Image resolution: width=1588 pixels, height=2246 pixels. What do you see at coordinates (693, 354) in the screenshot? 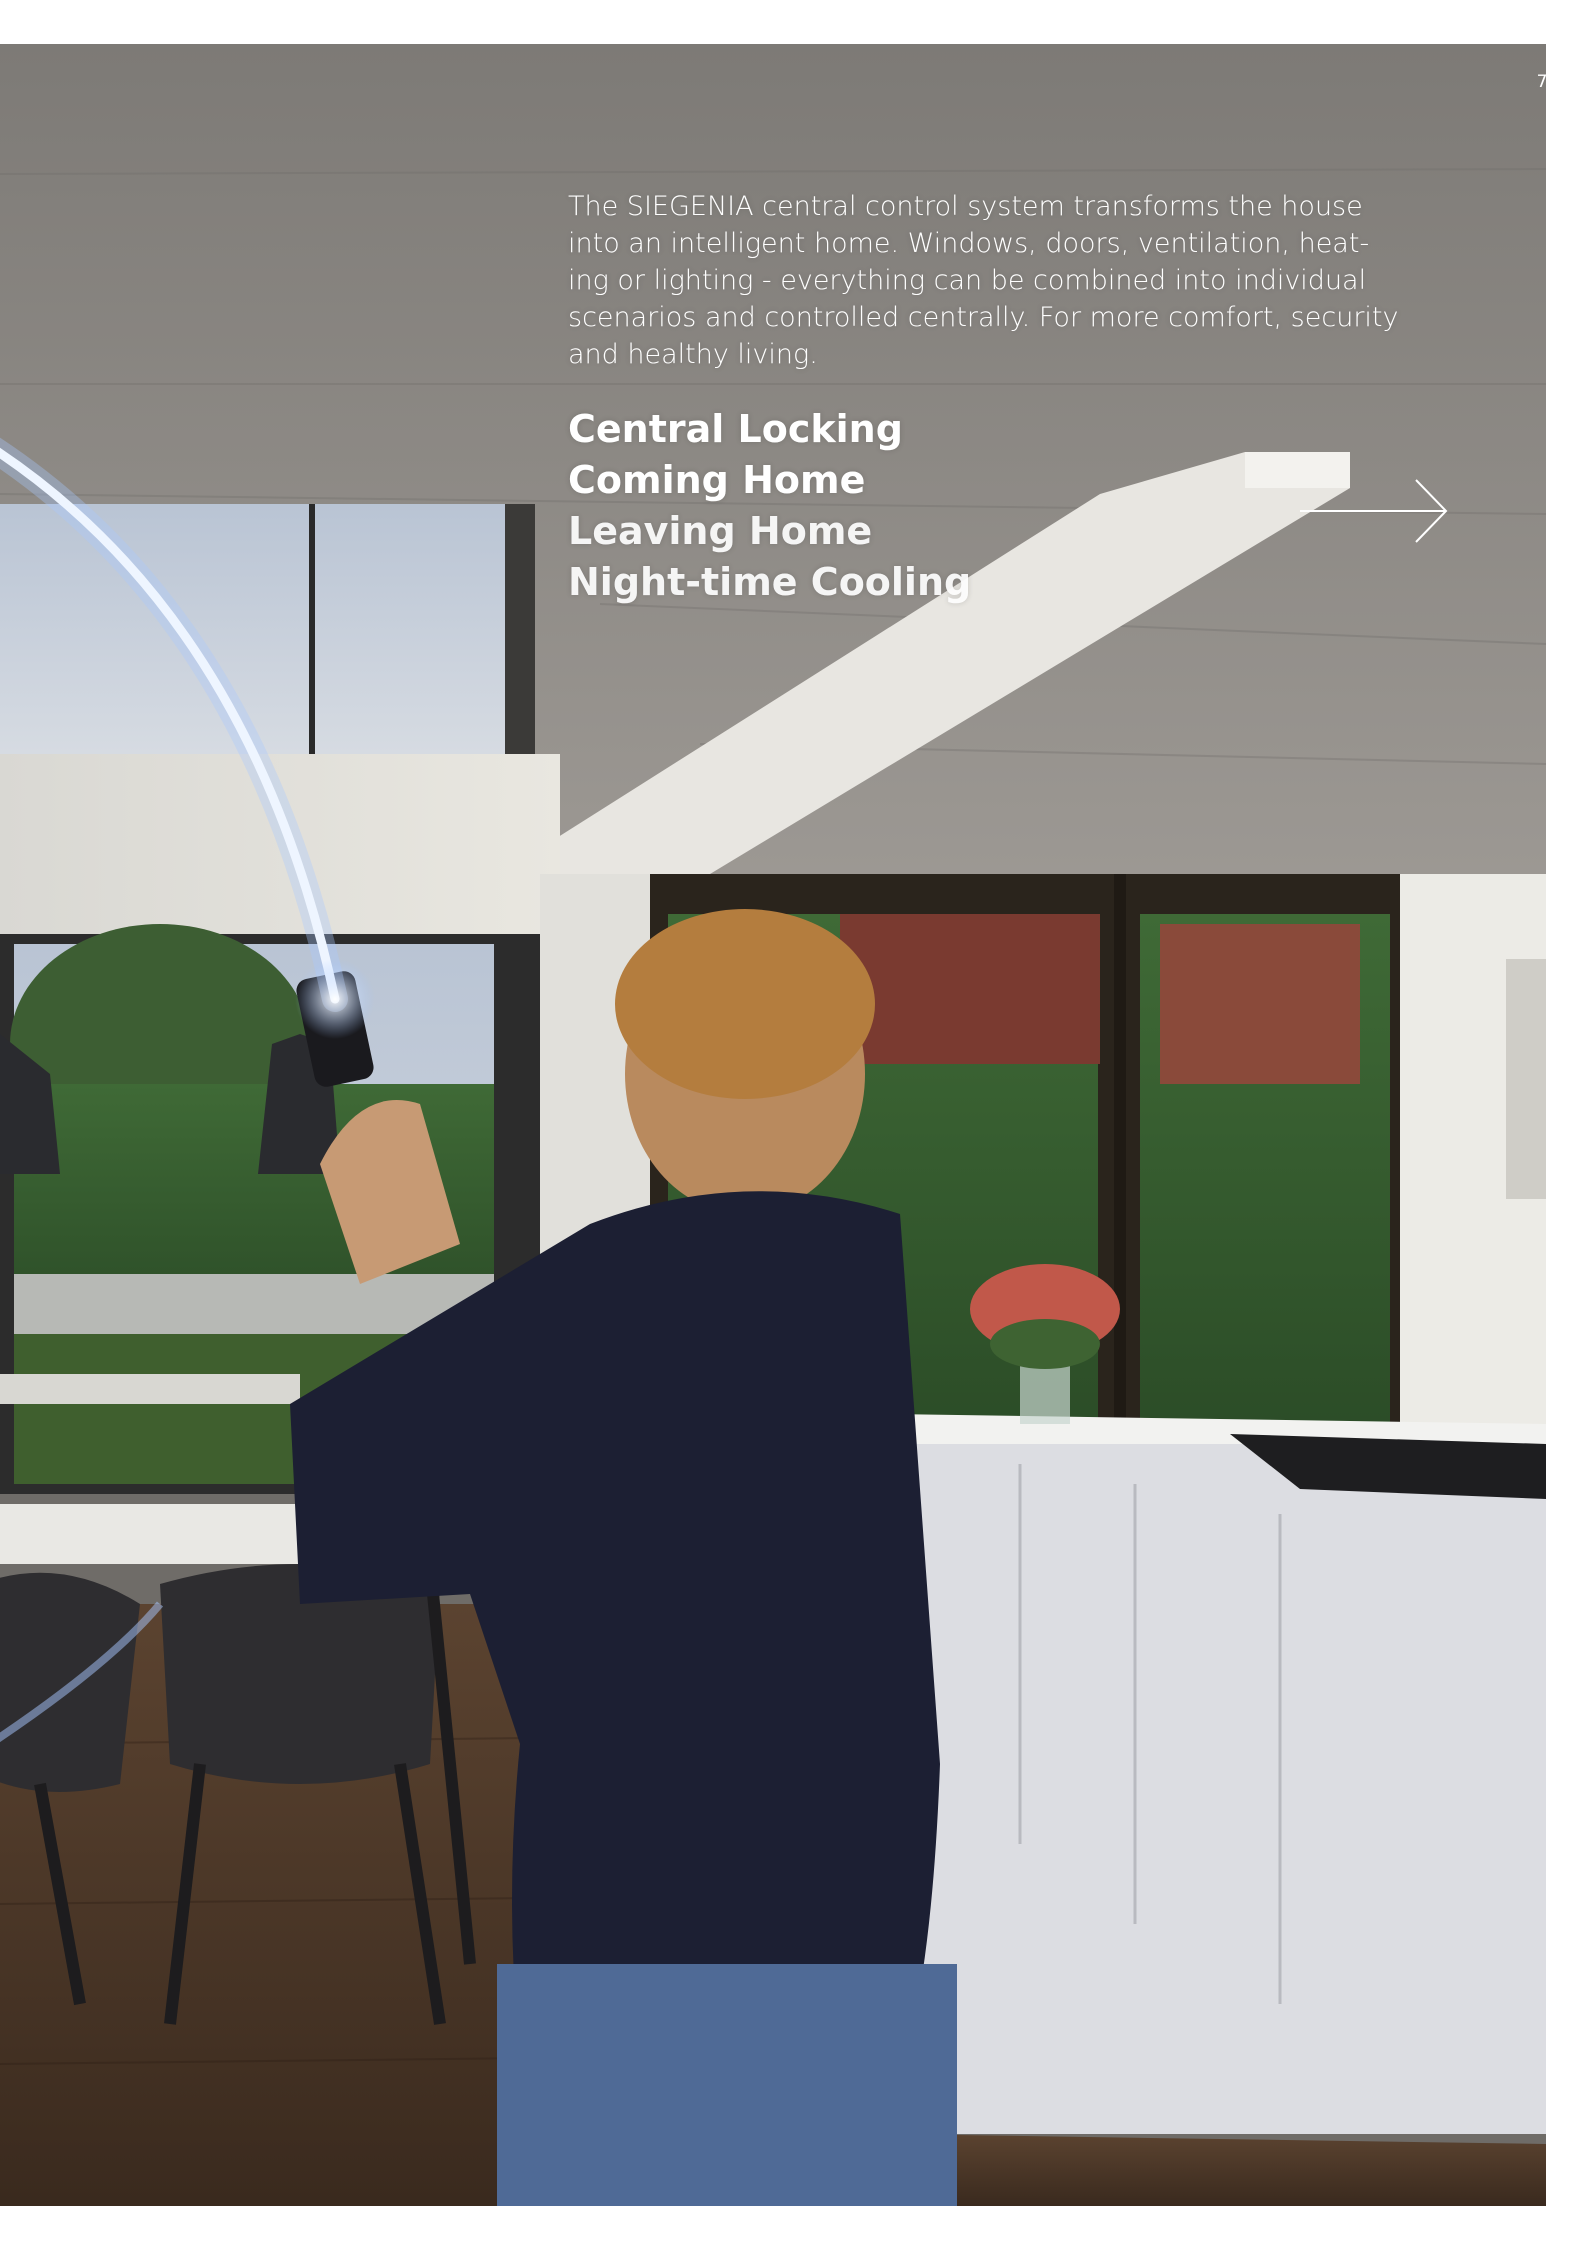
I see `intro-line: and healthy living.` at bounding box center [693, 354].